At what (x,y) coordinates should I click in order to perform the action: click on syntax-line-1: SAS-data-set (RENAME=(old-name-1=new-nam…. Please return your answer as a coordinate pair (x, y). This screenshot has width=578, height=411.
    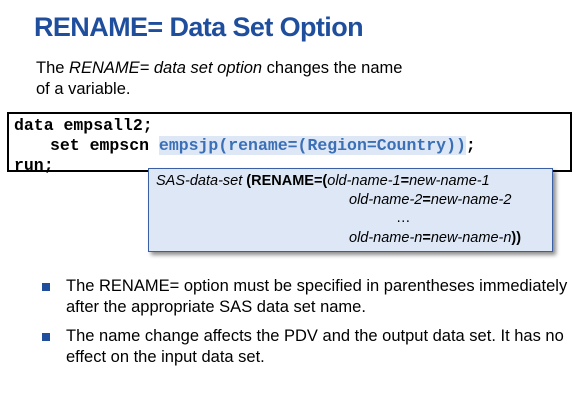
    Looking at the image, I should click on (323, 181).